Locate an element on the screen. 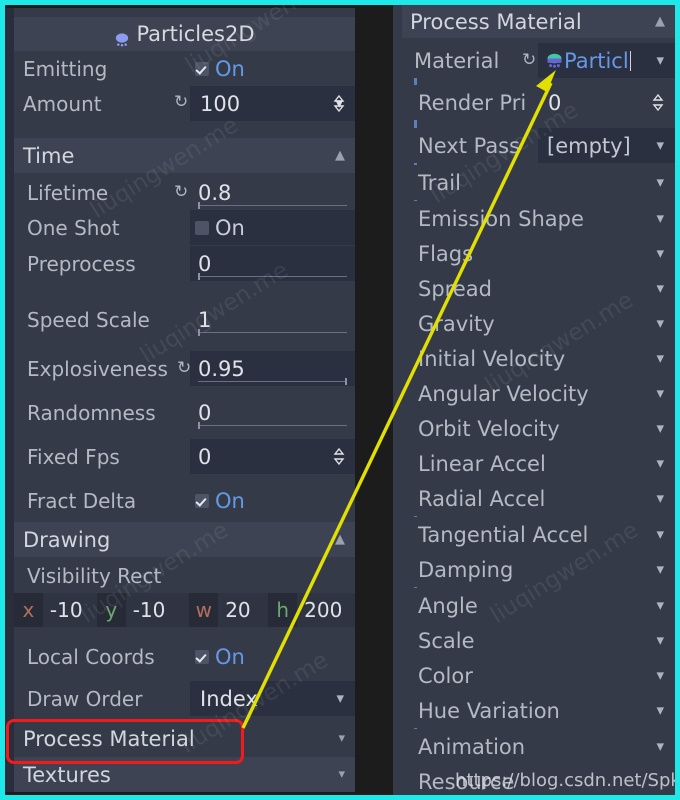 The width and height of the screenshot is (680, 800). one-shot-checkbox is located at coordinates (202, 227).